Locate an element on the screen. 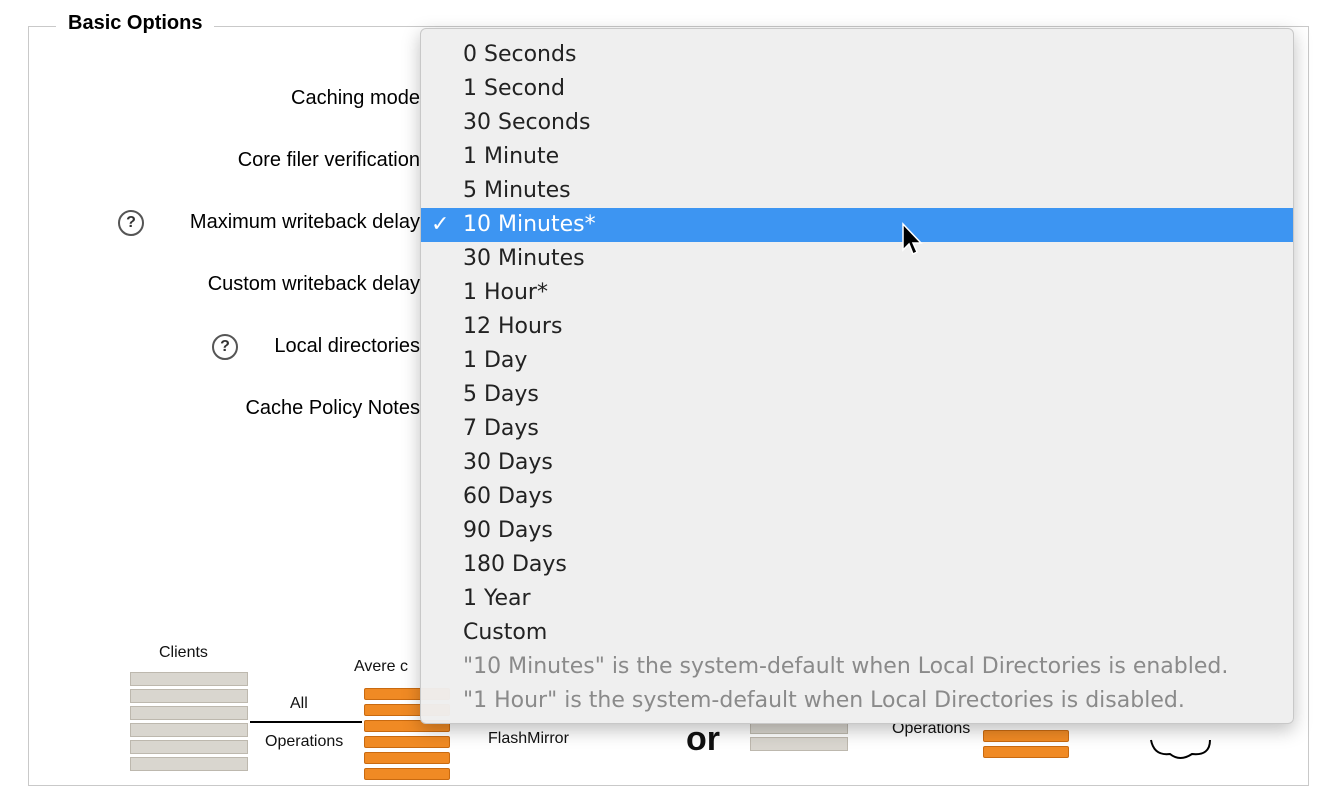  local-directories-help-icon is located at coordinates (225, 347).